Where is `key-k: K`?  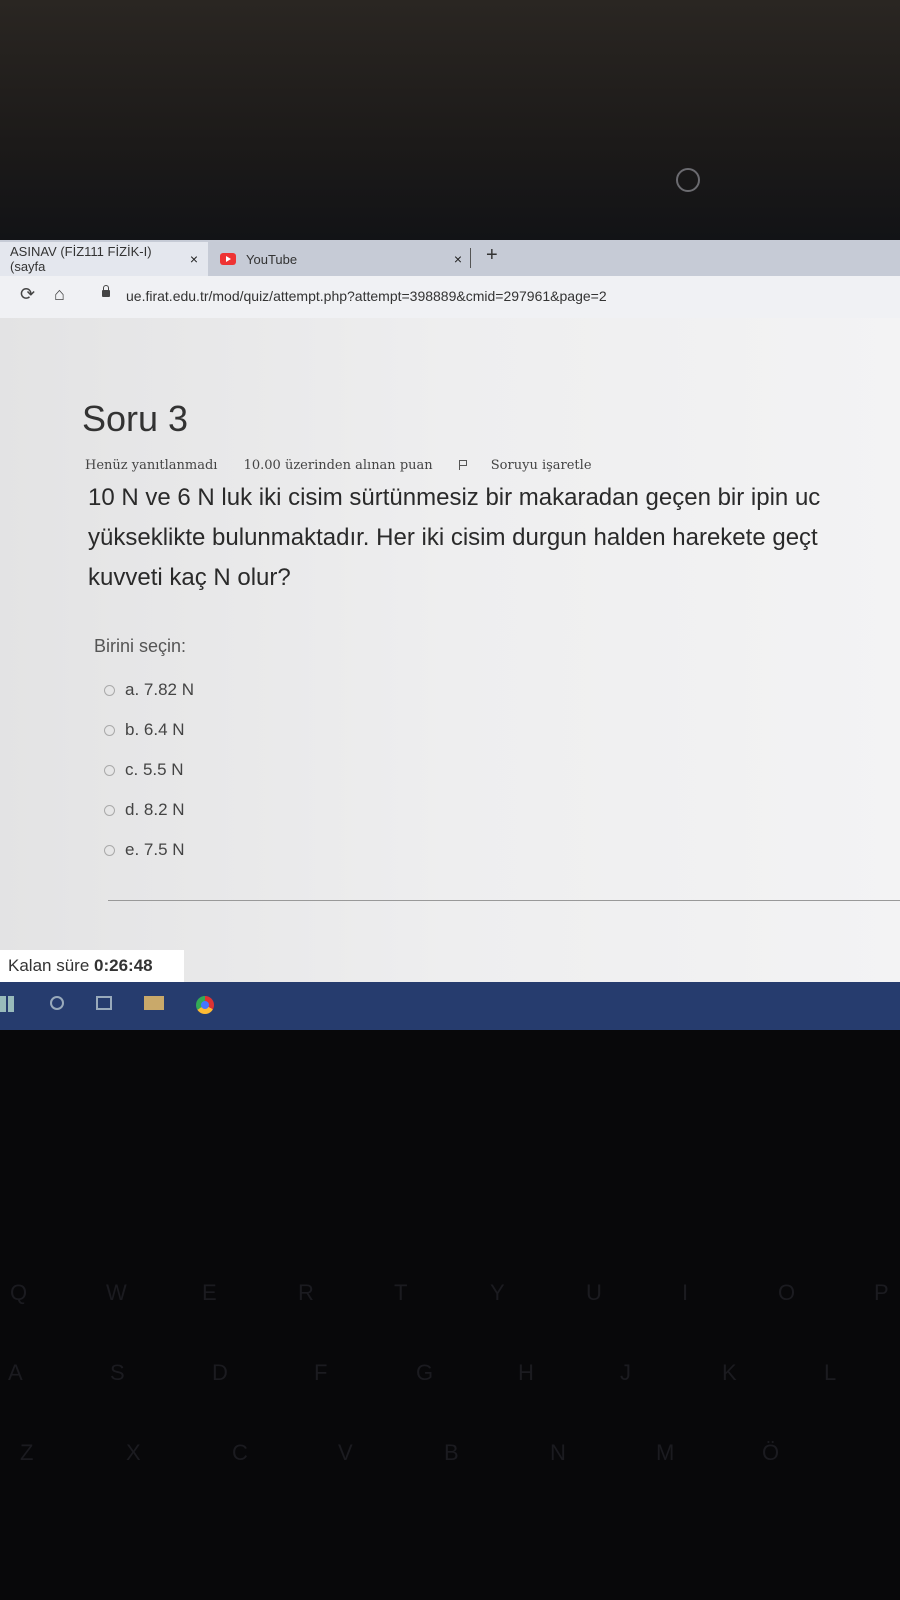
key-k: K is located at coordinates (729, 1372).